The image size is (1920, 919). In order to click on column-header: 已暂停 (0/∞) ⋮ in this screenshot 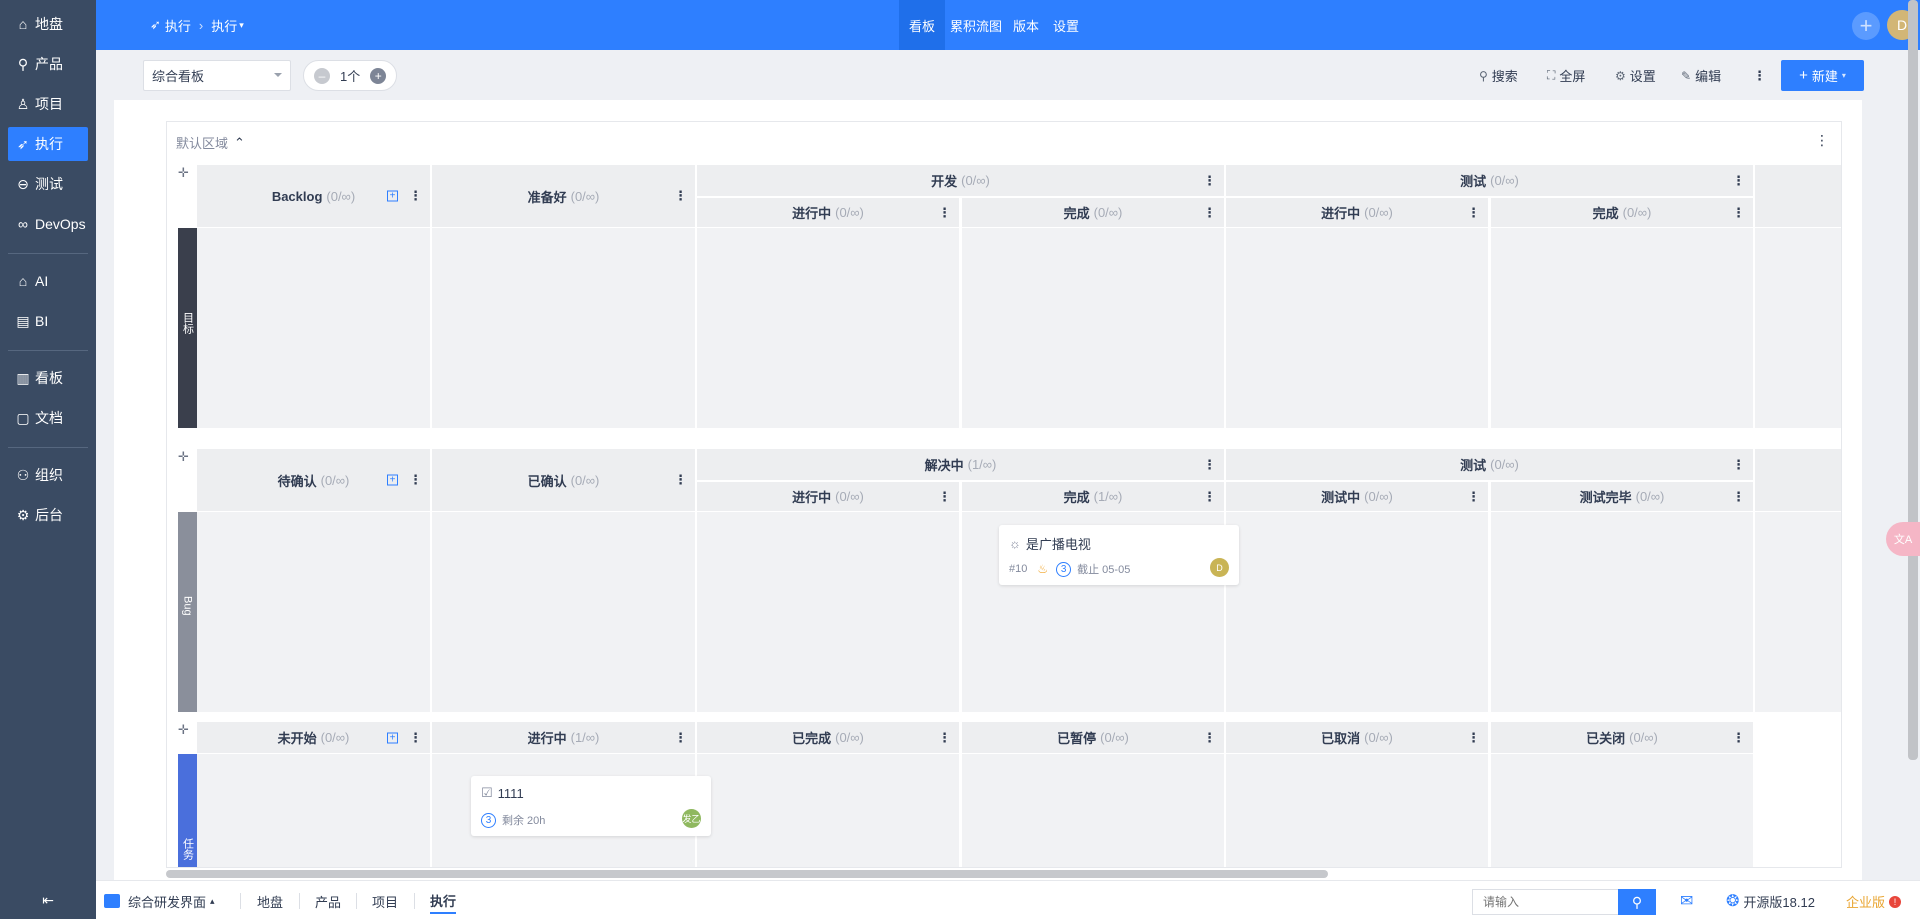, I will do `click(1093, 737)`.